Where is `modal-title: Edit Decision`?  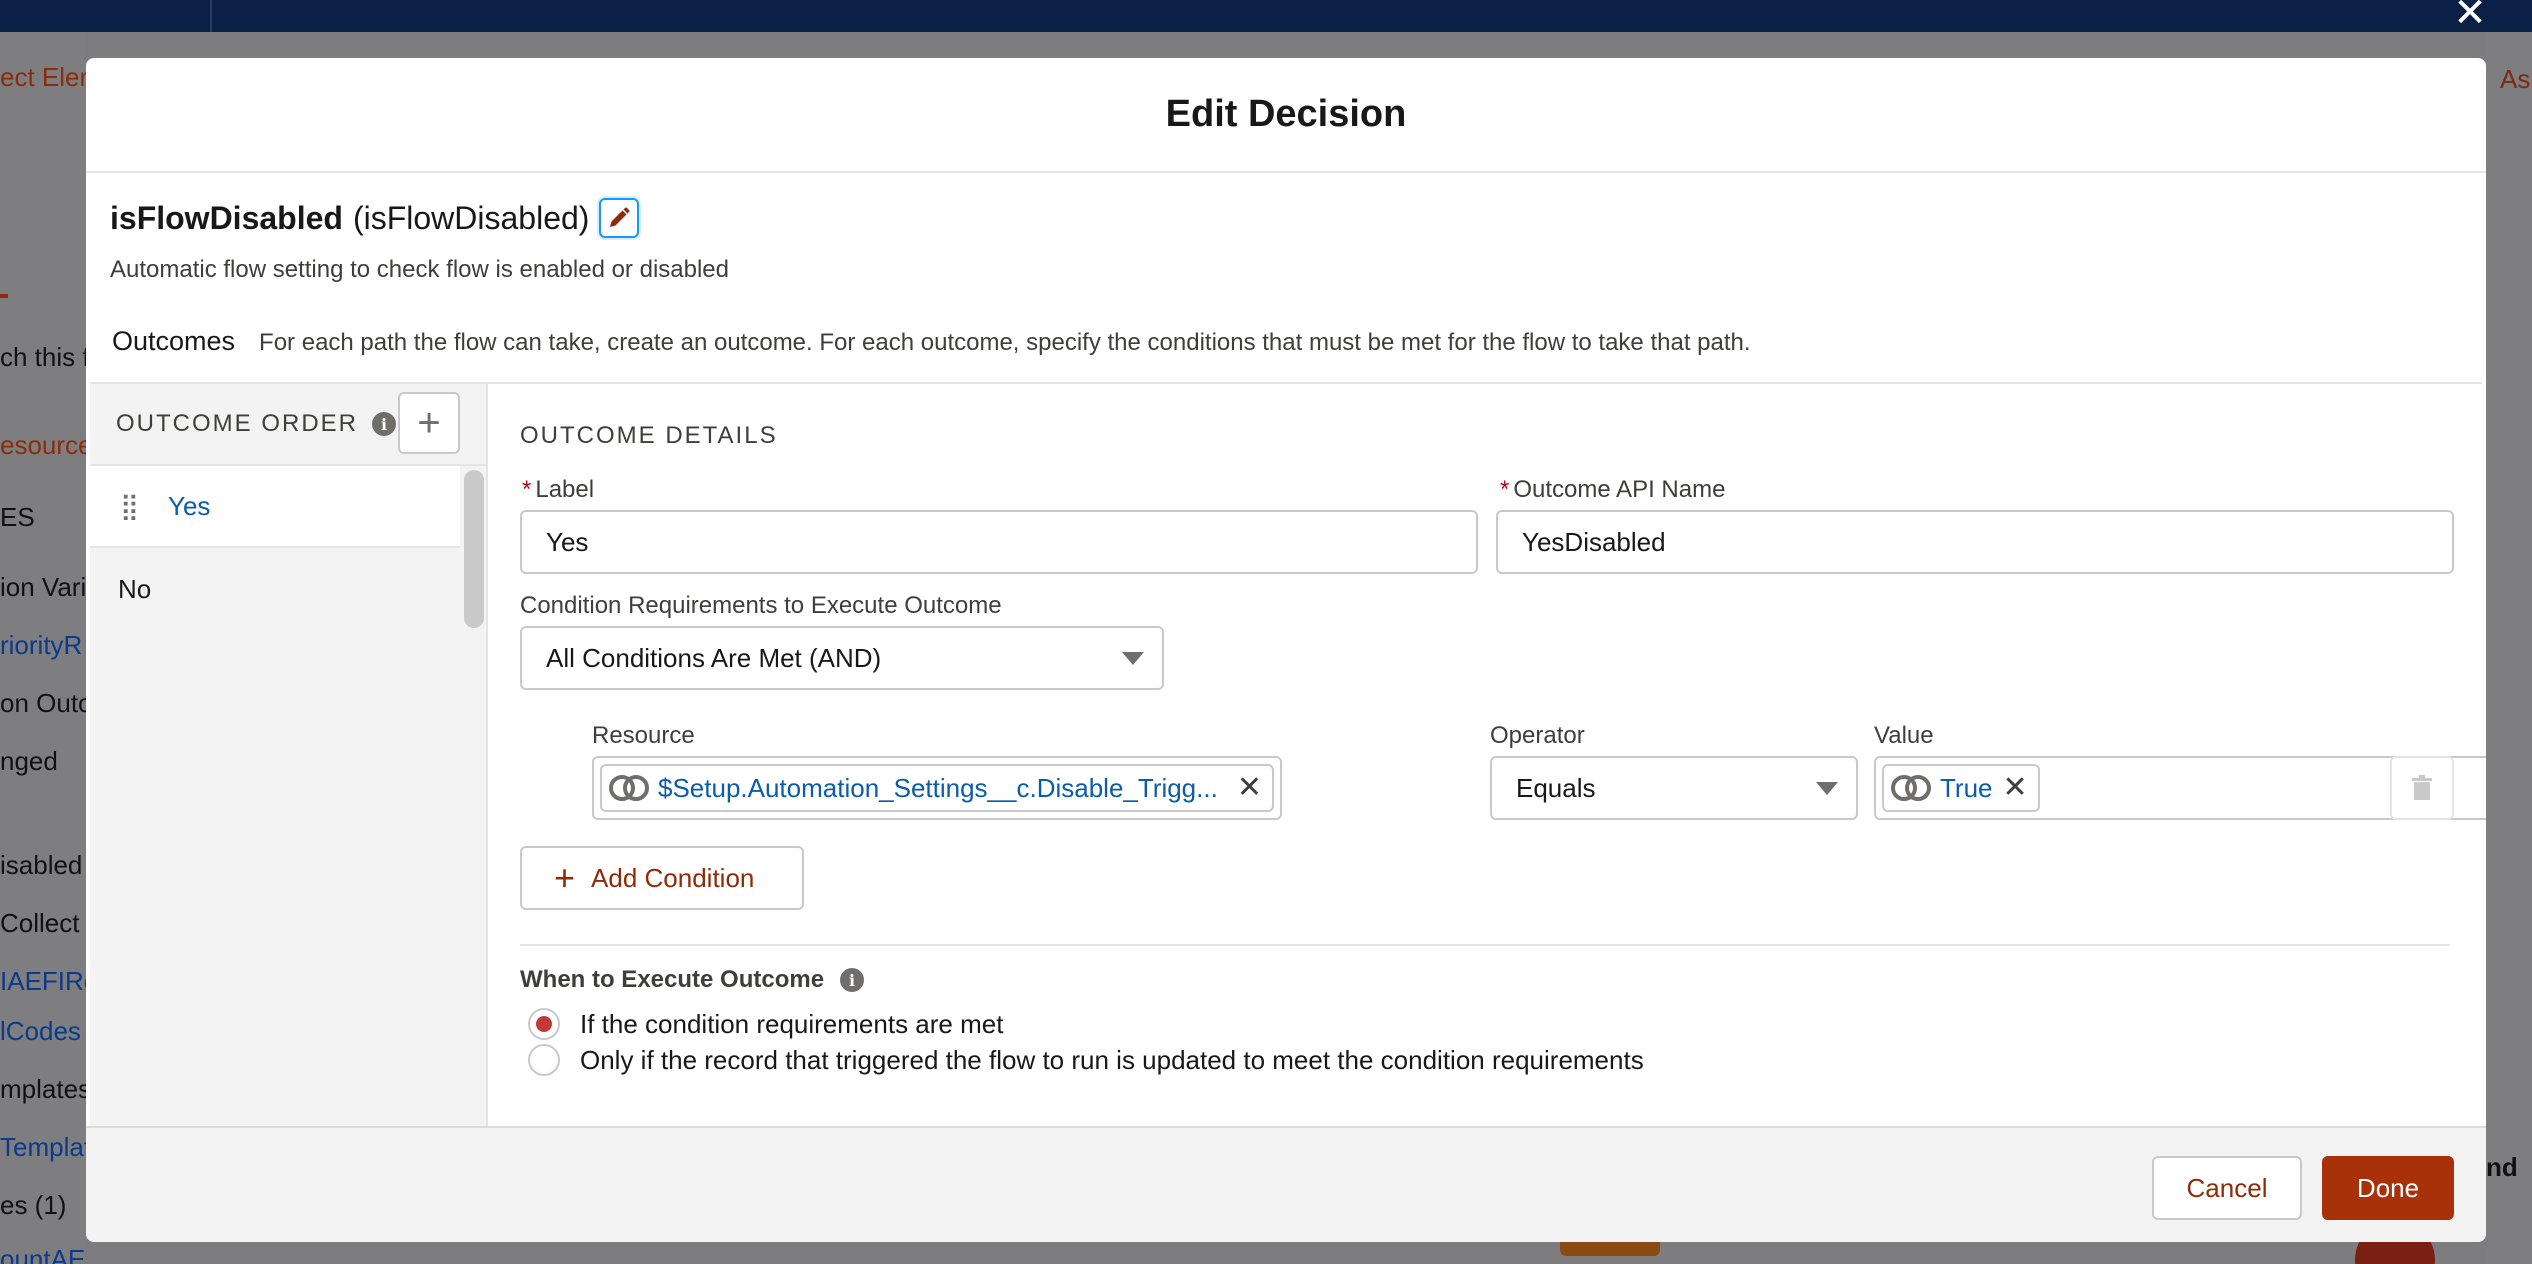 modal-title: Edit Decision is located at coordinates (1286, 114).